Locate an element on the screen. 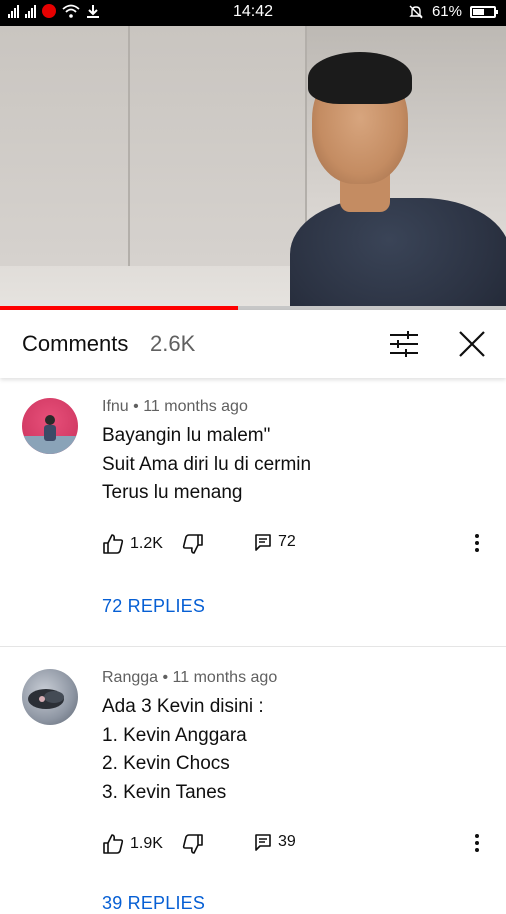  like-count: 1.9K is located at coordinates (146, 843).